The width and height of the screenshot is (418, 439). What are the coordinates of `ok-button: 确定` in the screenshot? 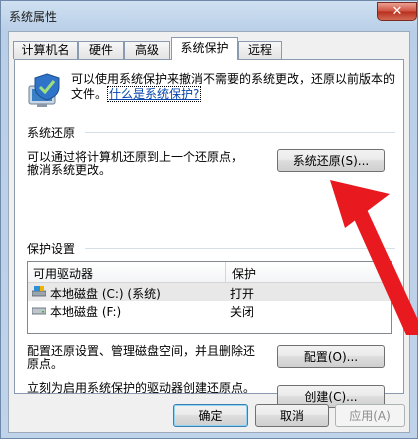 It's located at (210, 415).